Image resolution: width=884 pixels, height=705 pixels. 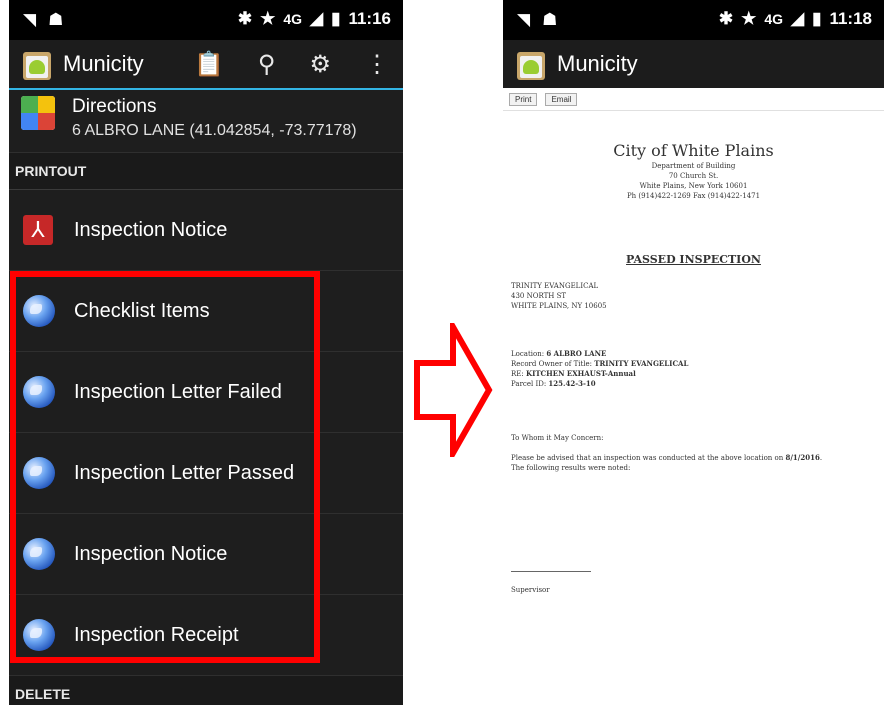 What do you see at coordinates (693, 259) in the screenshot?
I see `letter-heading: PASSED INSPECTION` at bounding box center [693, 259].